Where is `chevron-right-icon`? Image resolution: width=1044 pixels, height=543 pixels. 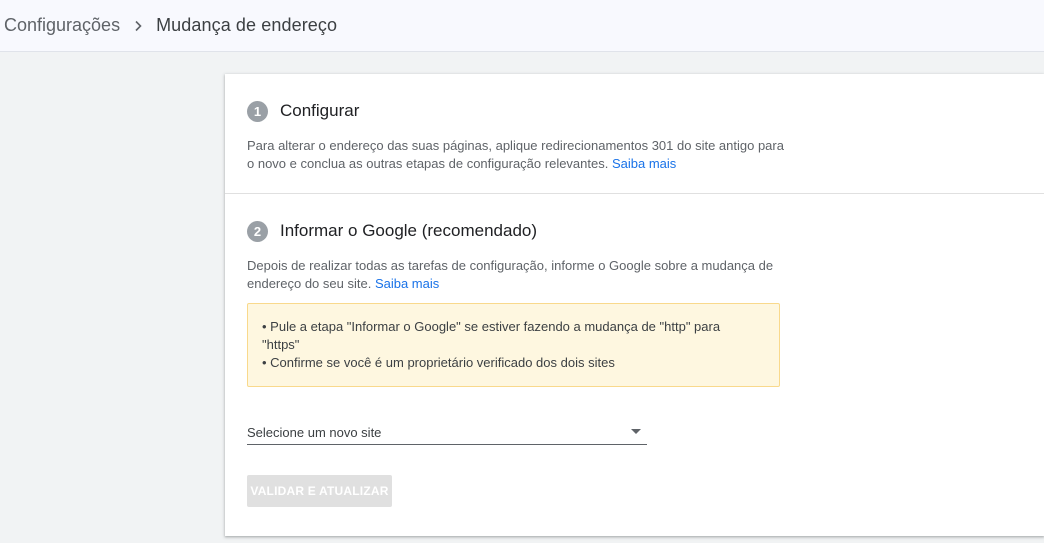 chevron-right-icon is located at coordinates (138, 26).